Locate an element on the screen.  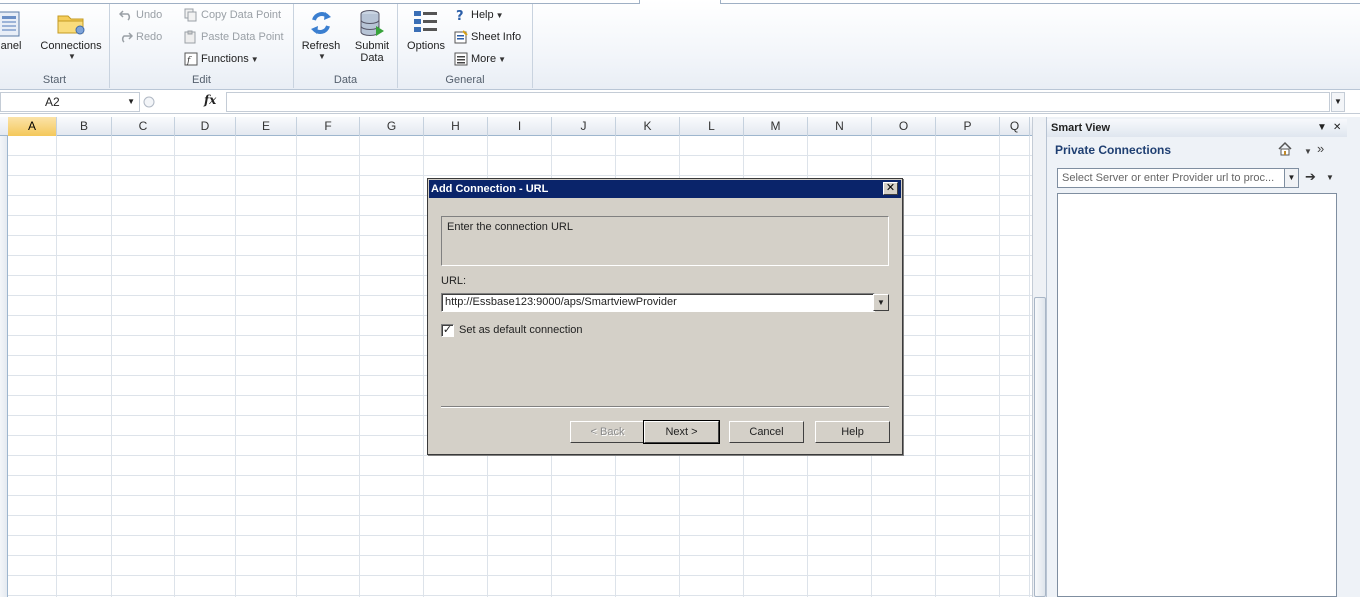
panel-button: anel is located at coordinates (13, 30).